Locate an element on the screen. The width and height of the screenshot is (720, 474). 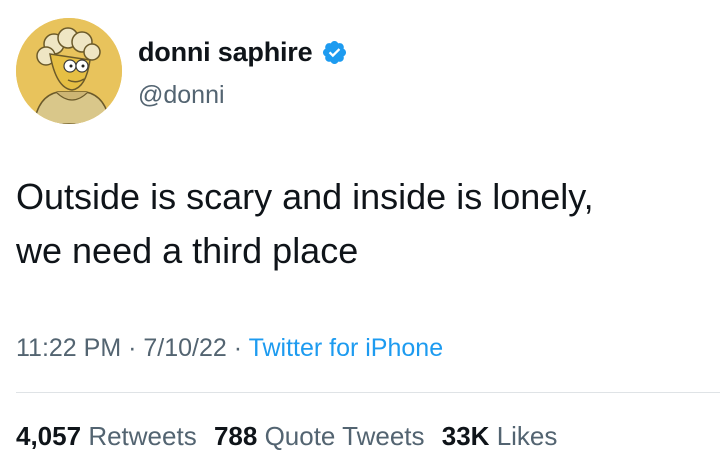
quote-tweets-stat: 788 Quote Tweets is located at coordinates (319, 436).